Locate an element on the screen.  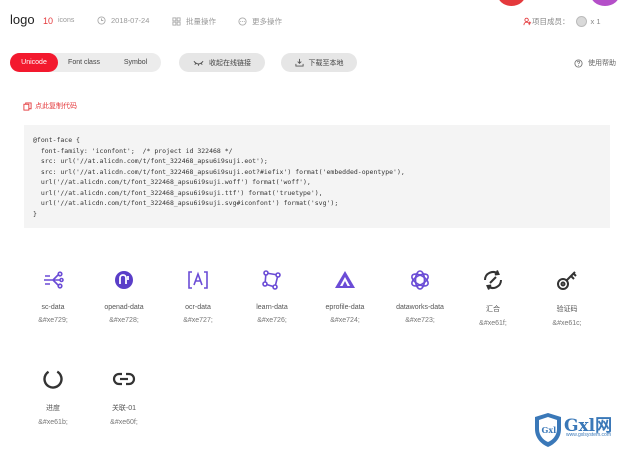
icon-code: &#xe723; is located at coordinates (420, 320).